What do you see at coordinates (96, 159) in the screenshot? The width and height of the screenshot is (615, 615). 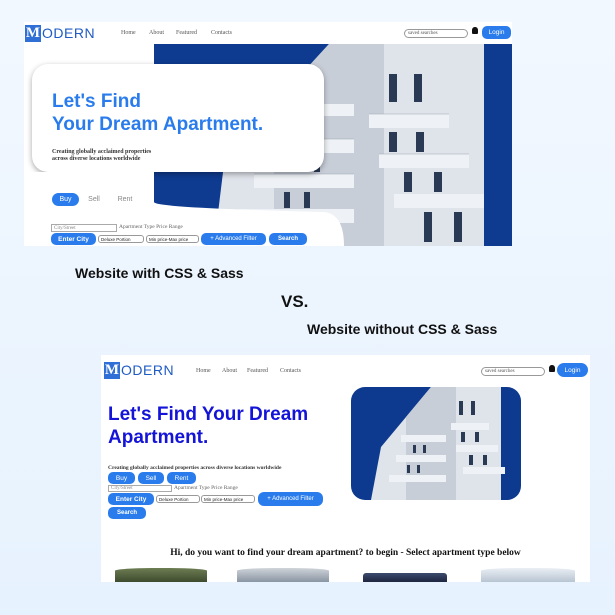 I see `hero-subtitle-line2: across diverse locations worldwide` at bounding box center [96, 159].